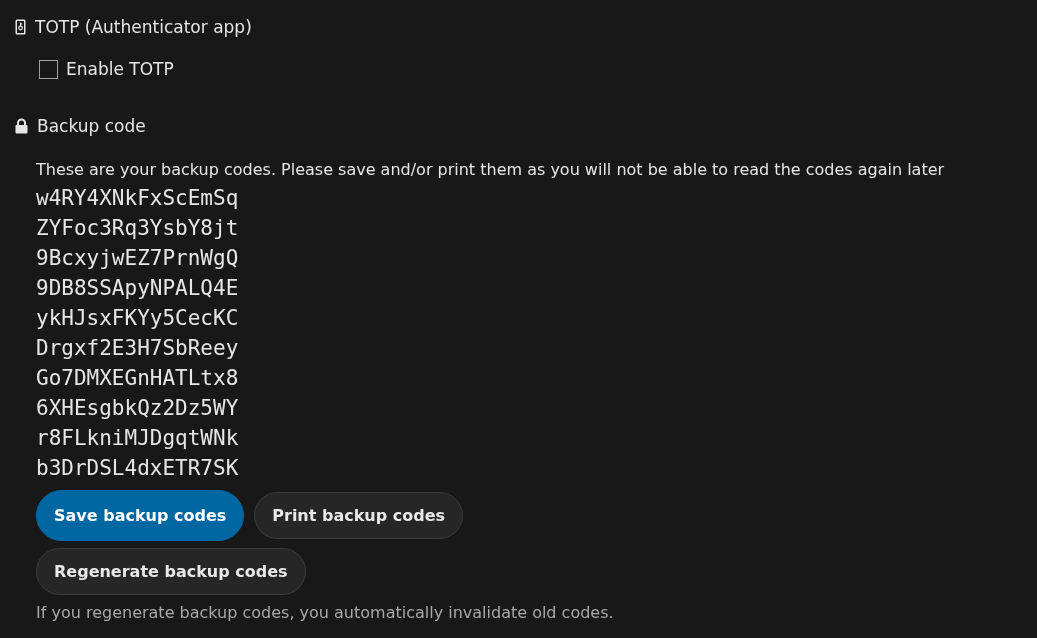  What do you see at coordinates (138, 438) in the screenshot?
I see `backup-code: r8FLkniMJDgqtWNk` at bounding box center [138, 438].